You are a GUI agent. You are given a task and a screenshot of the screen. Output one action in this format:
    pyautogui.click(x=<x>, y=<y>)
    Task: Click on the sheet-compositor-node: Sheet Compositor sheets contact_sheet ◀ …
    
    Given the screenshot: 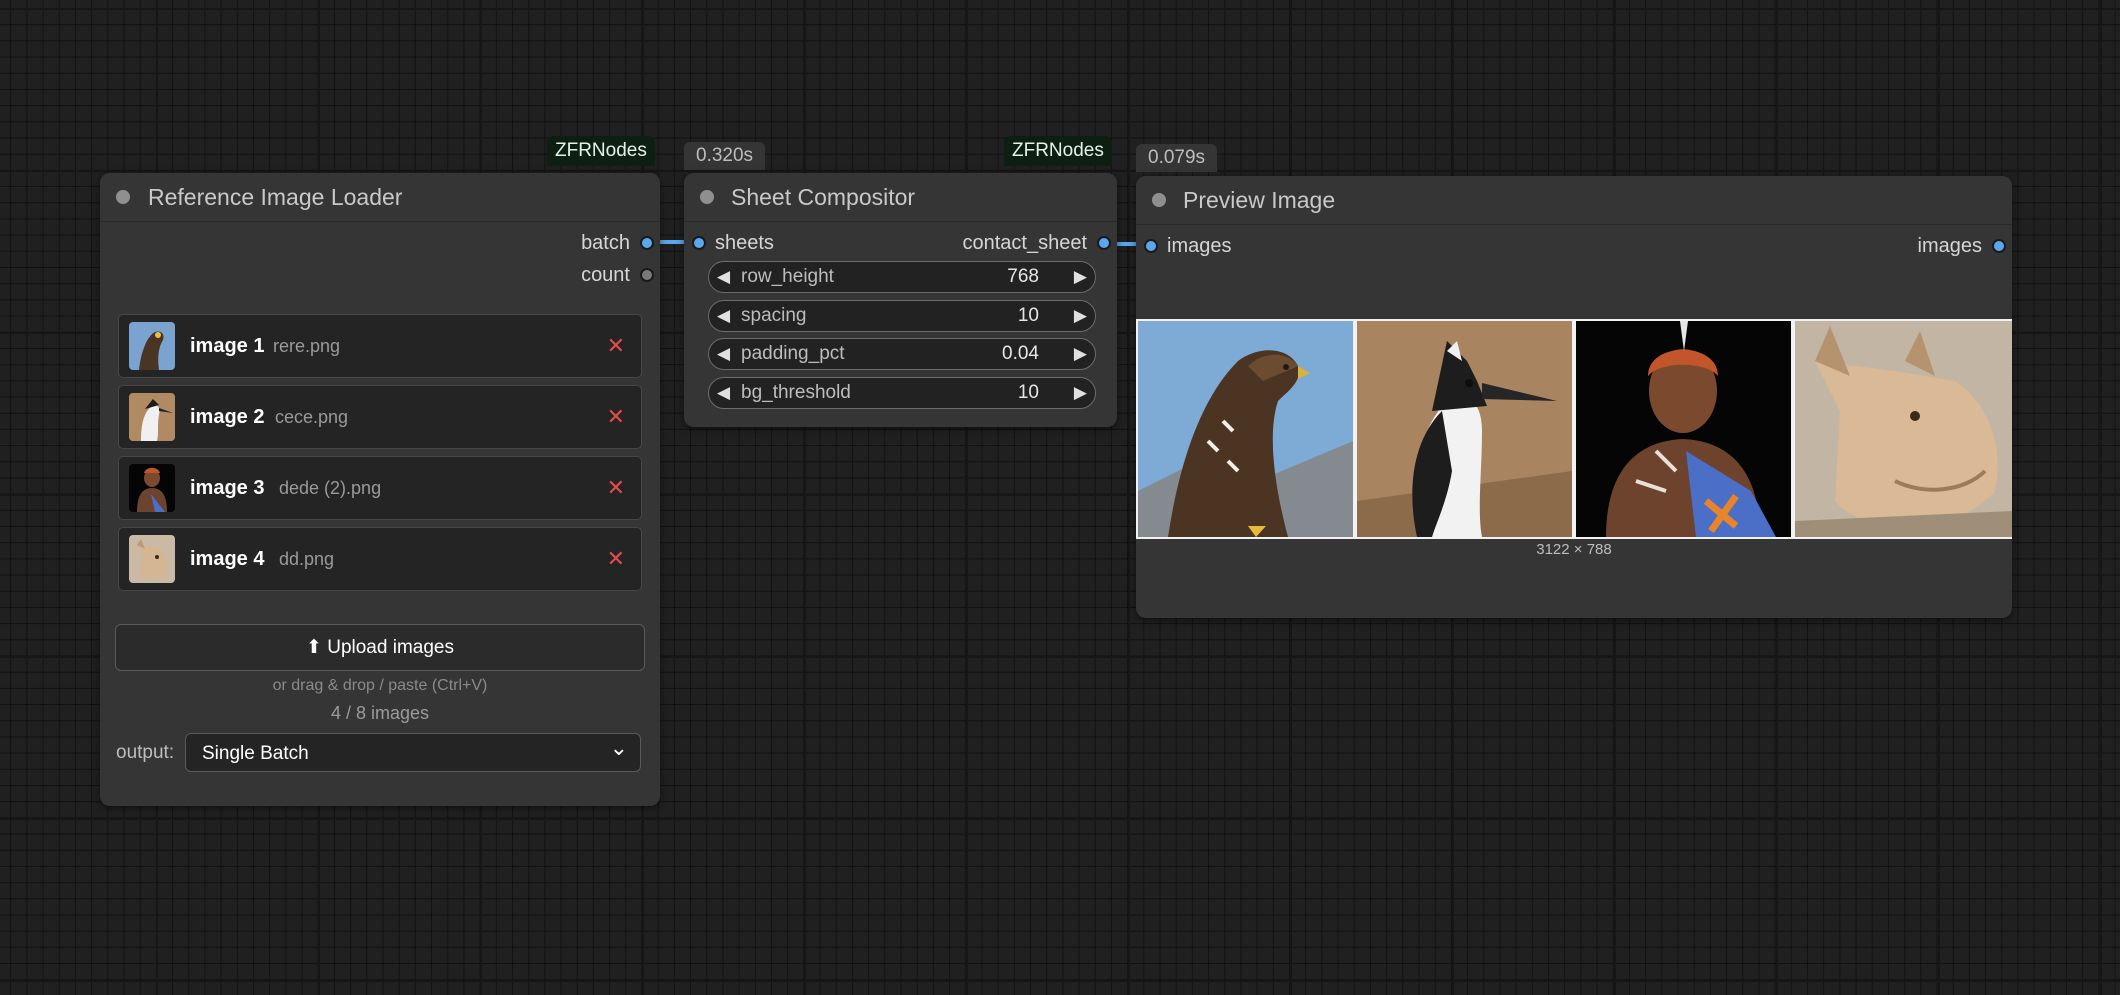 What is the action you would take?
    pyautogui.click(x=900, y=300)
    